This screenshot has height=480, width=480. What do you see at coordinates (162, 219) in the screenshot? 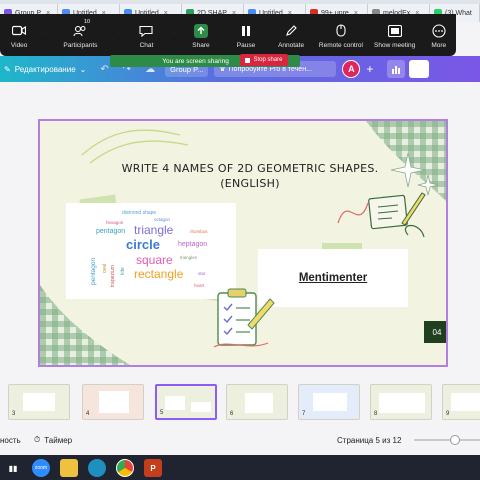
I see `word-cloud-word: octagon` at bounding box center [162, 219].